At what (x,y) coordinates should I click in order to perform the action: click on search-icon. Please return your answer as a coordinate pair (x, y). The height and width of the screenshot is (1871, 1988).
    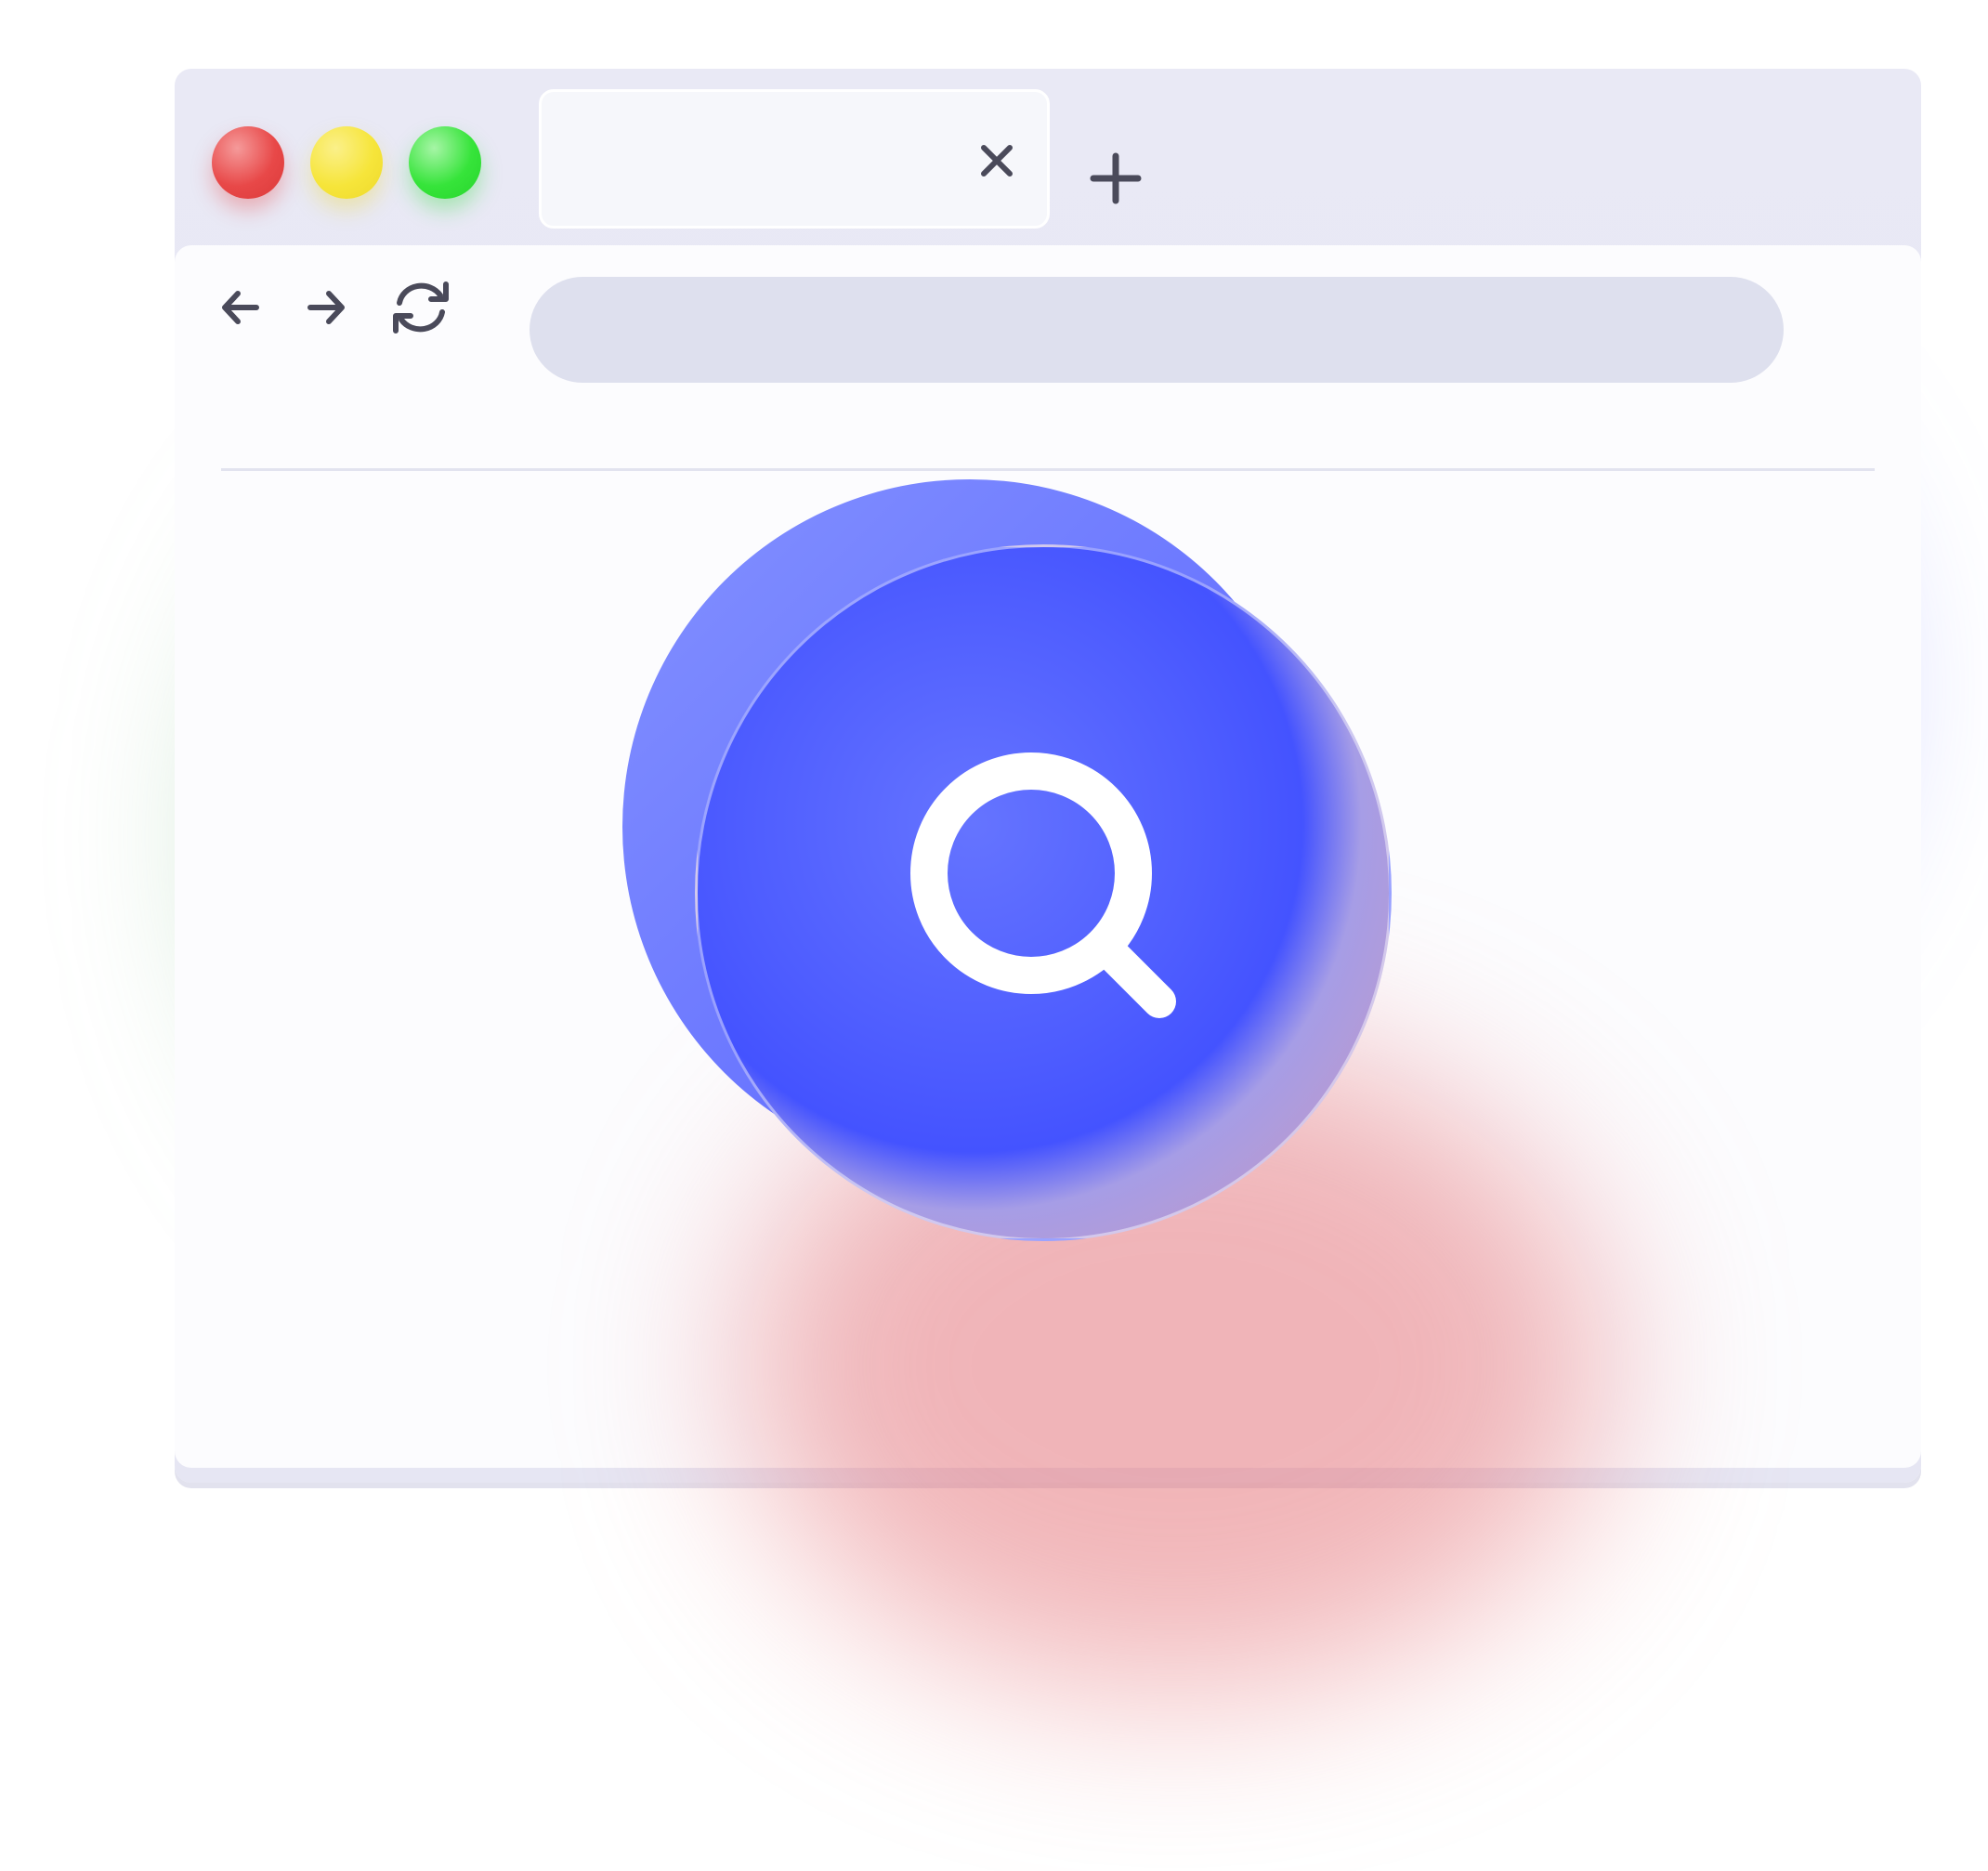
    Looking at the image, I should click on (1043, 885).